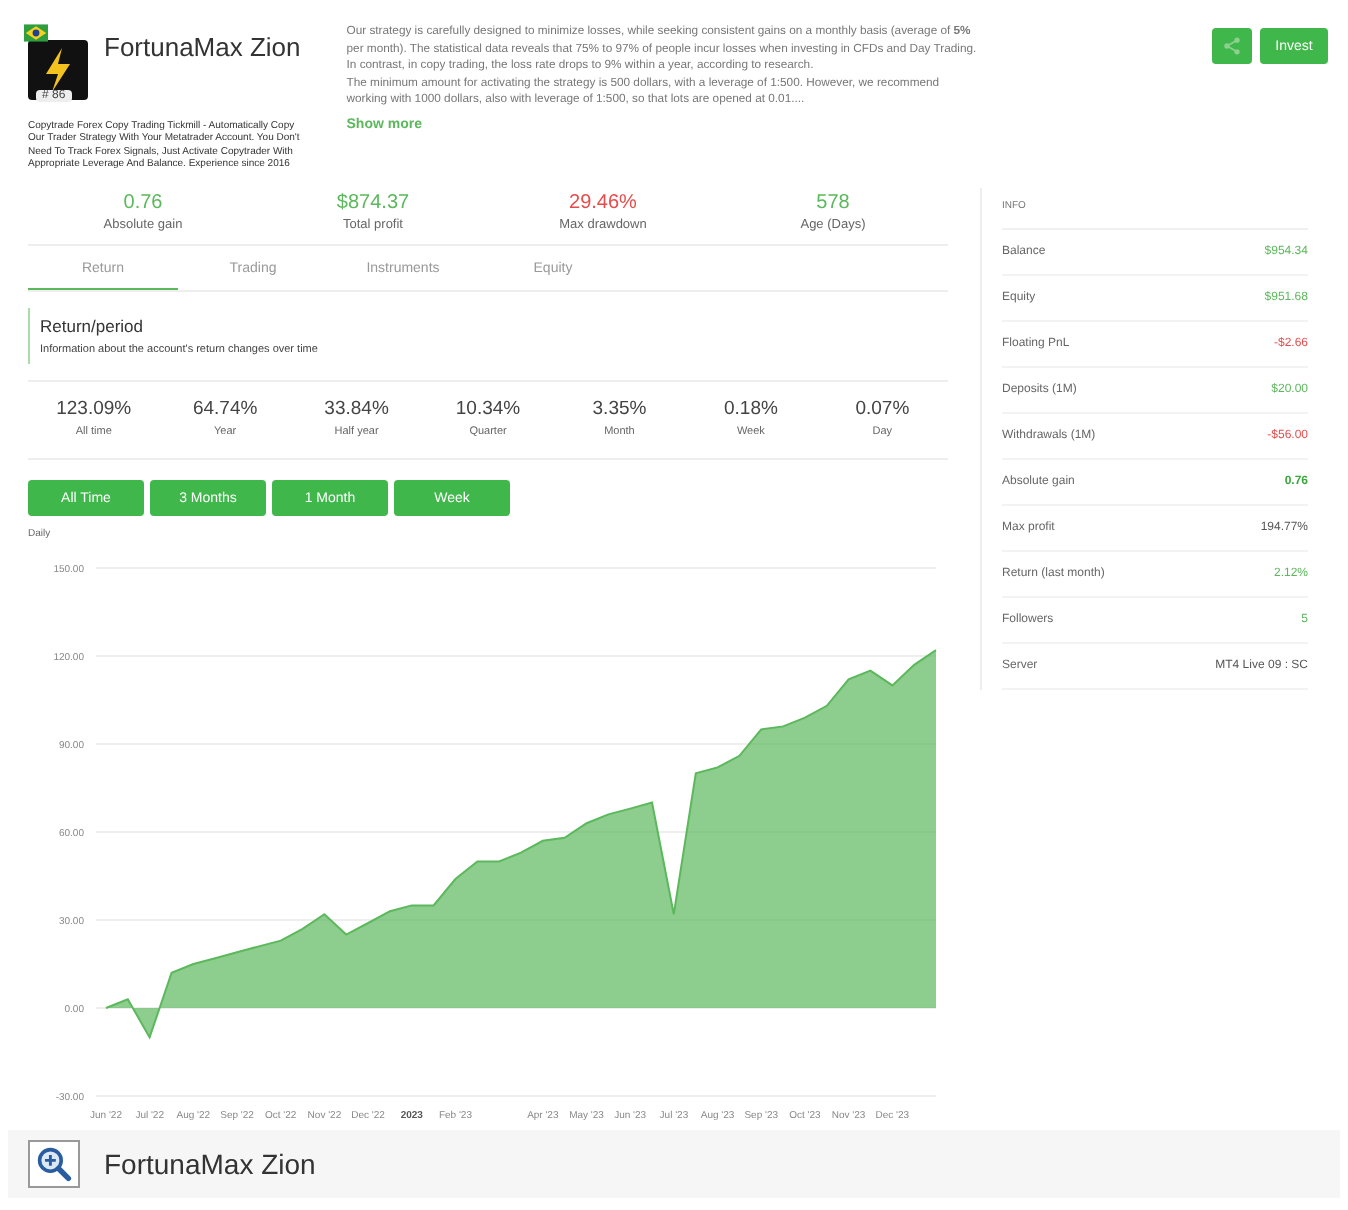  I want to click on magnifier-icon, so click(54, 1164).